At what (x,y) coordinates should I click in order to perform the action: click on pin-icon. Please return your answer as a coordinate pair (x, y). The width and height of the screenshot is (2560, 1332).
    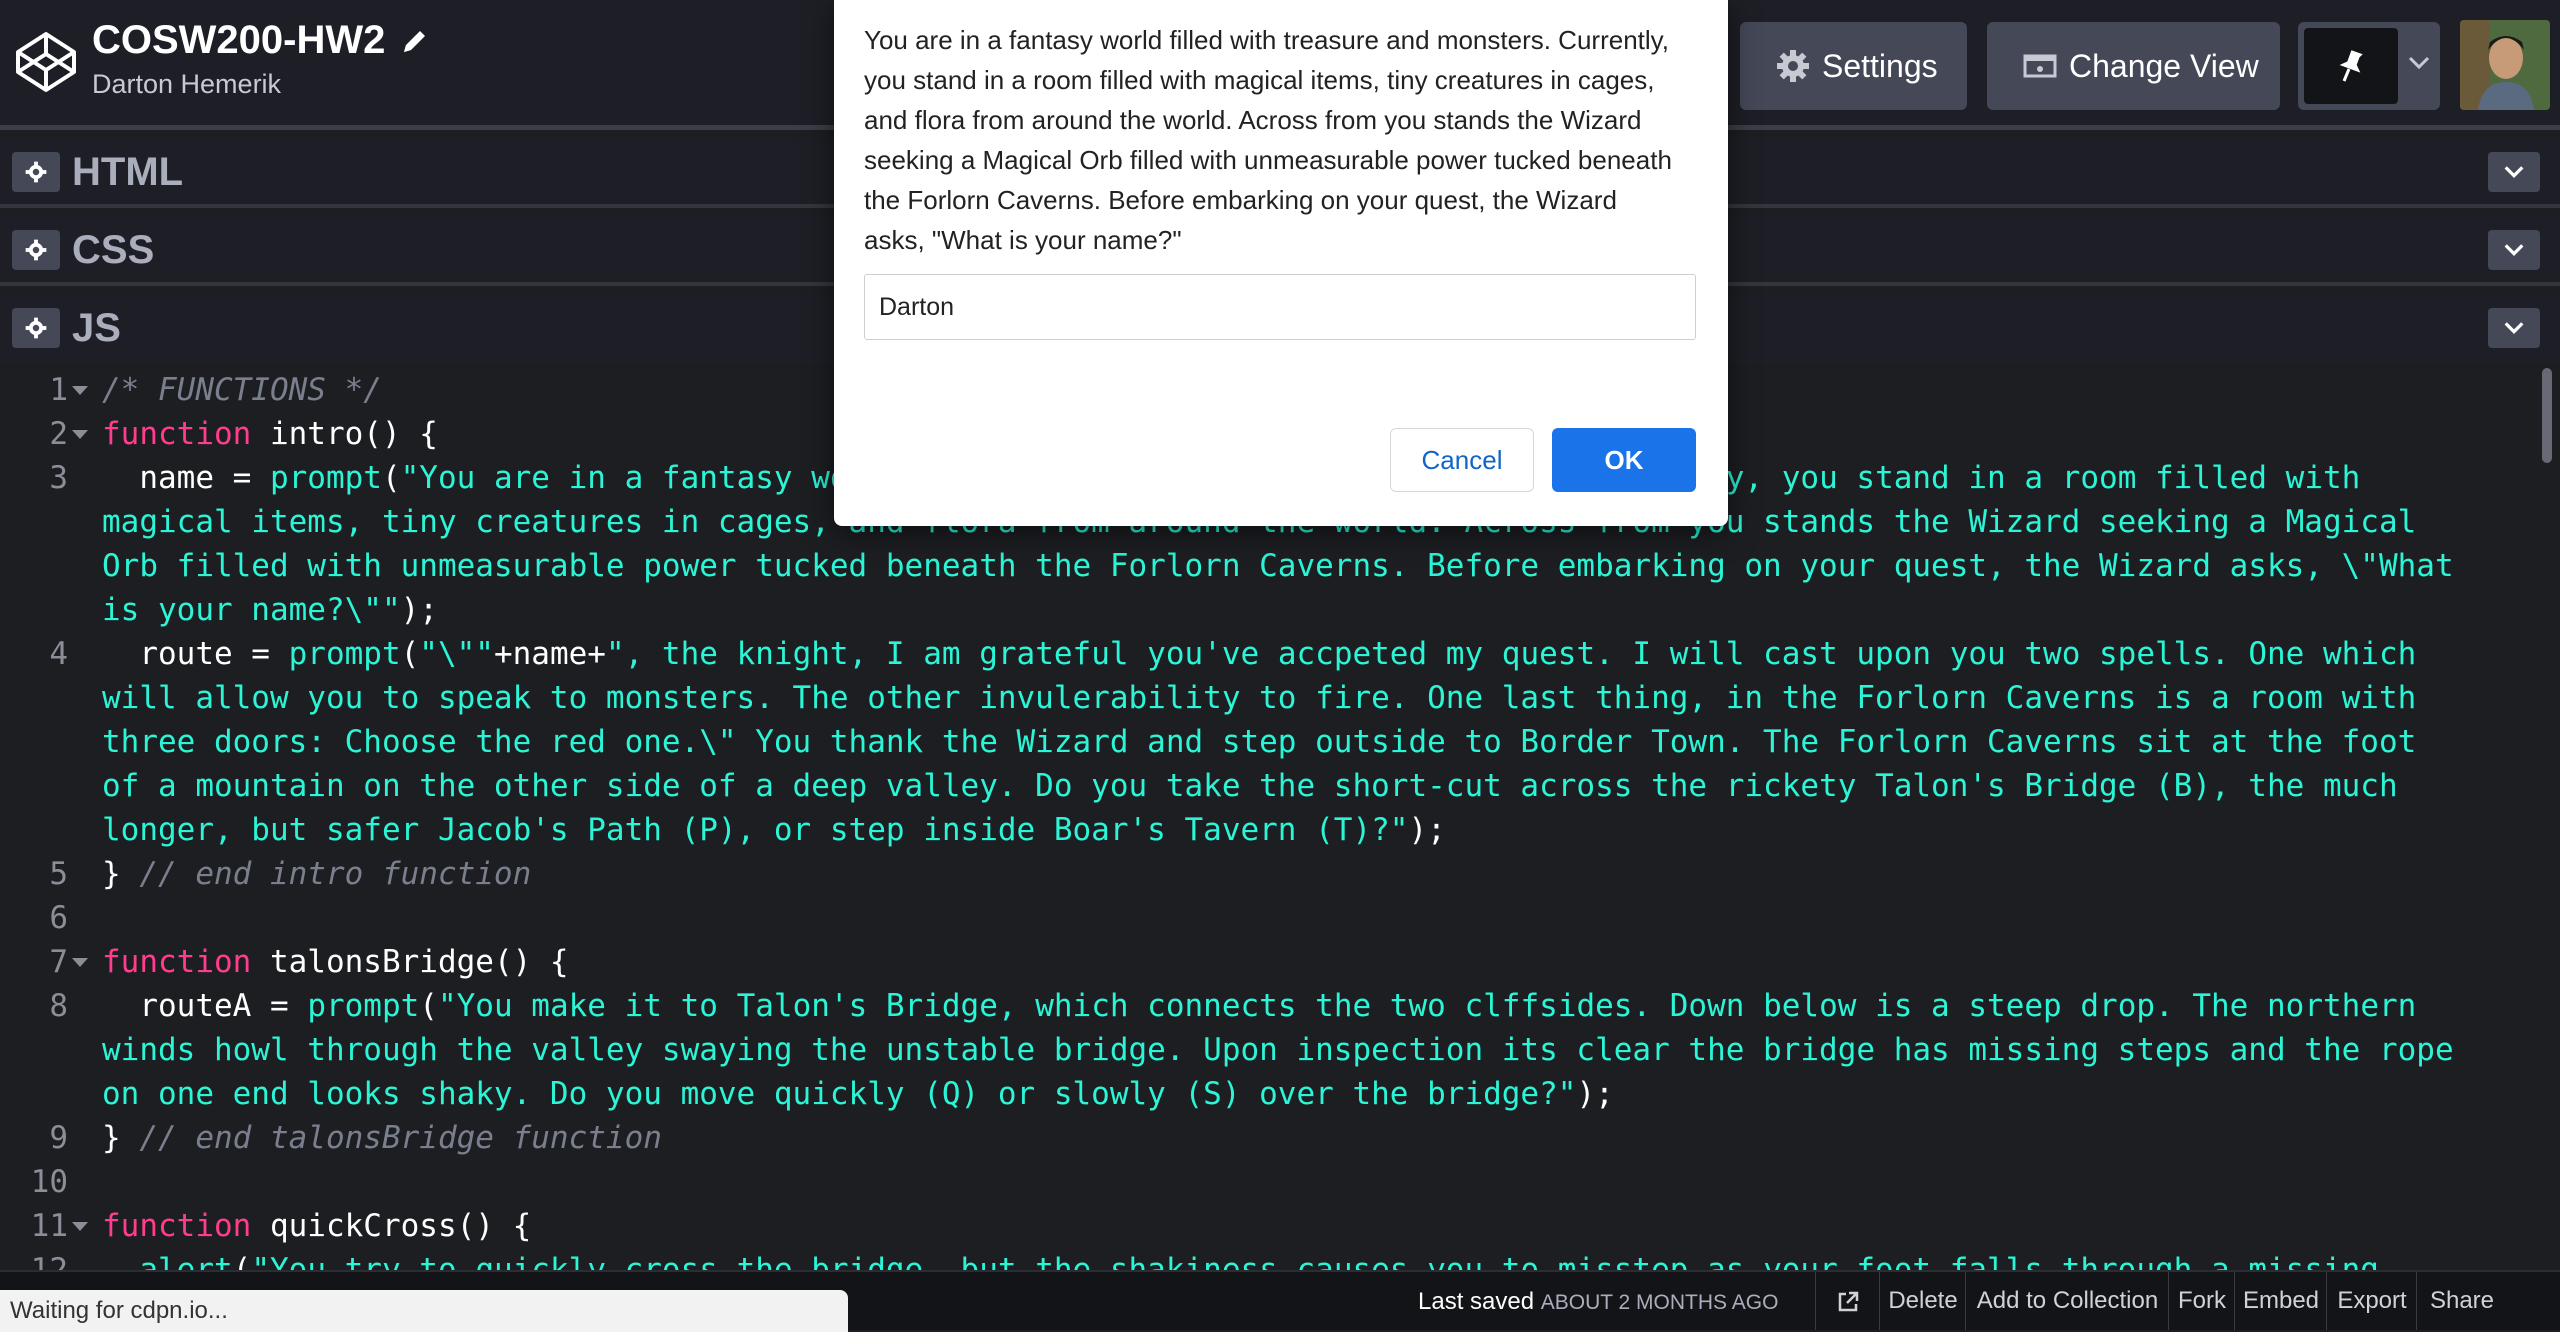
    Looking at the image, I should click on (2351, 66).